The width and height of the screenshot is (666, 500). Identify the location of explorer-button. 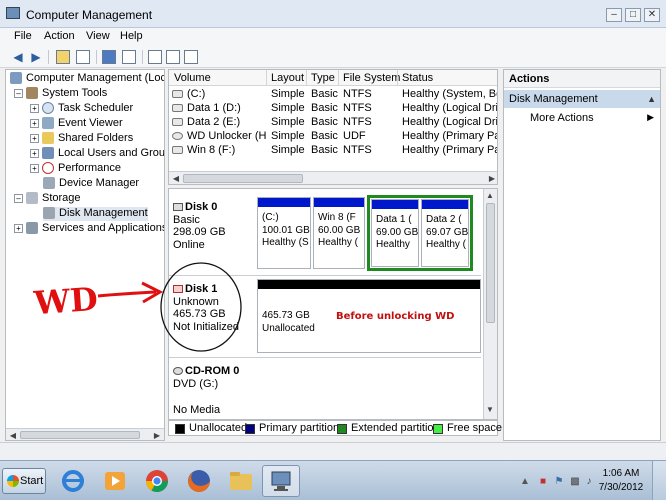
(241, 481).